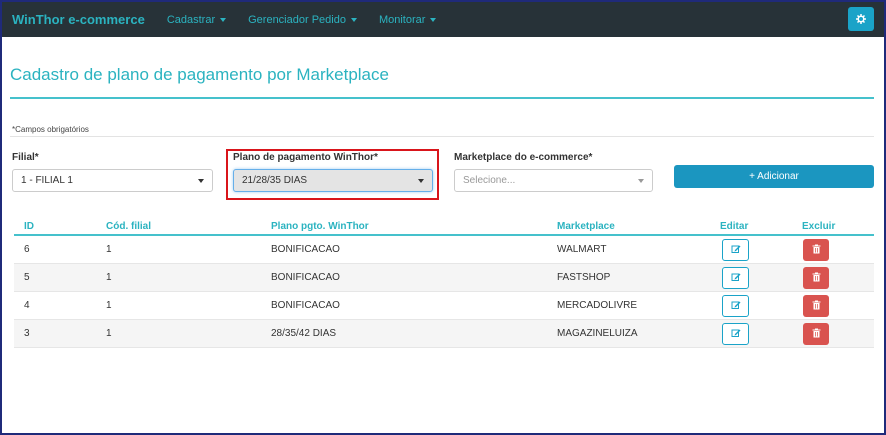  I want to click on nav-cadastrar: Cadastrar, so click(196, 19).